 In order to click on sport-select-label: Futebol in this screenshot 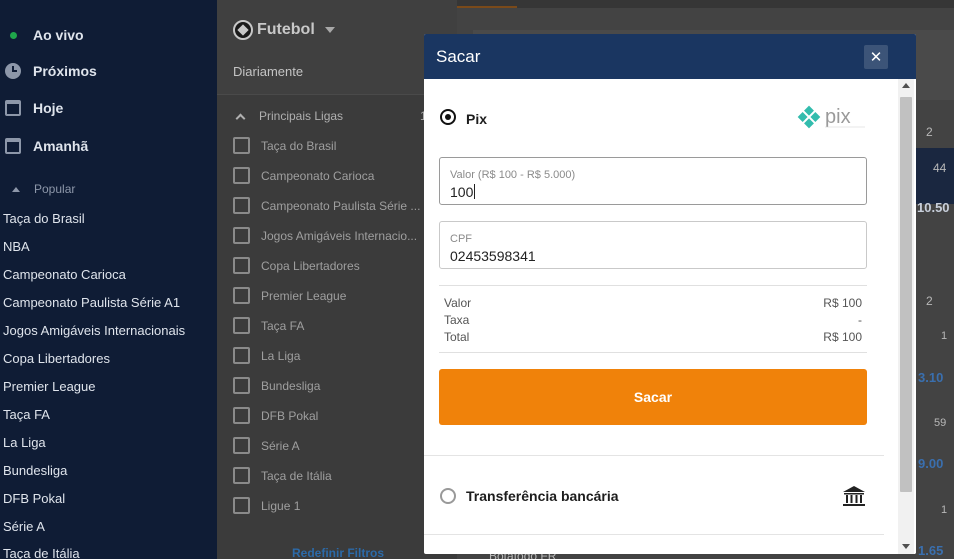, I will do `click(286, 29)`.